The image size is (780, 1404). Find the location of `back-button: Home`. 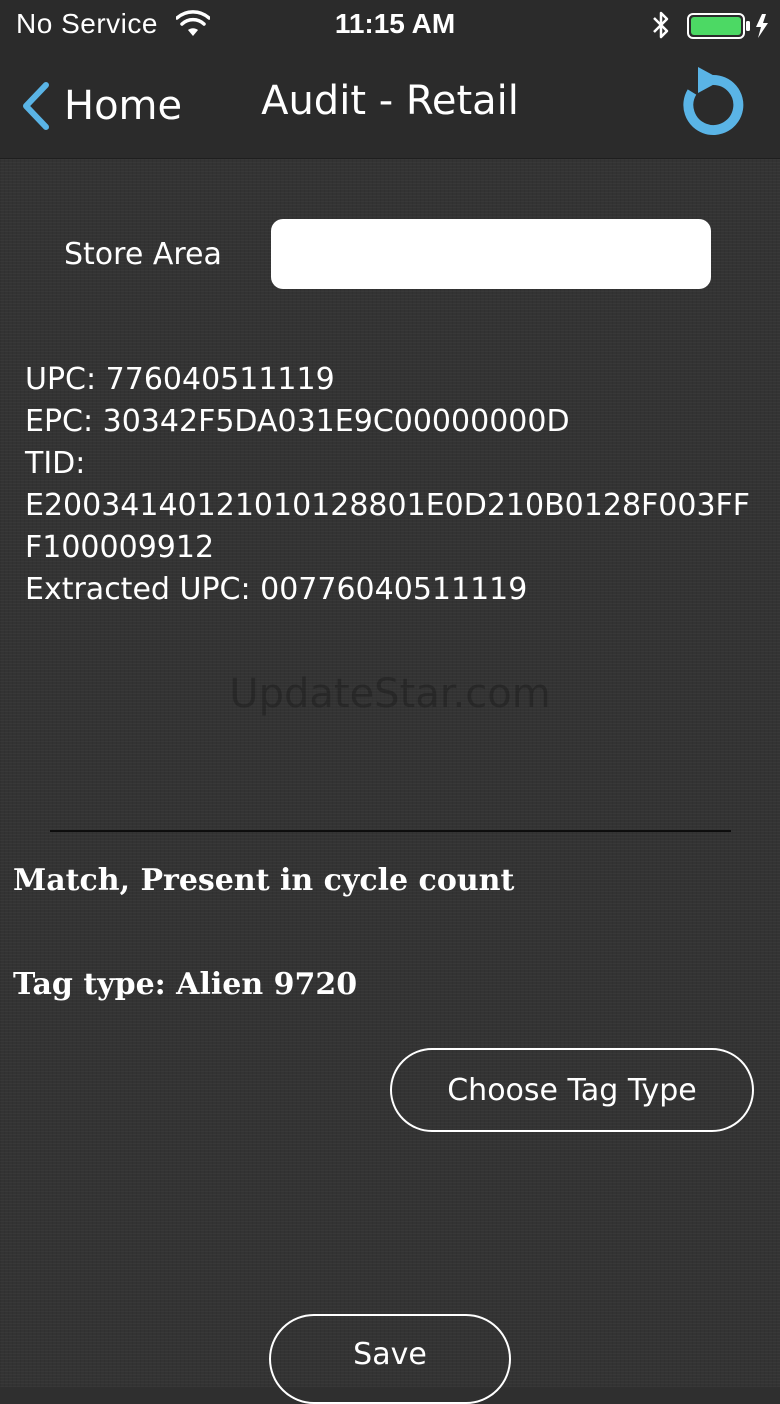

back-button: Home is located at coordinates (100, 106).